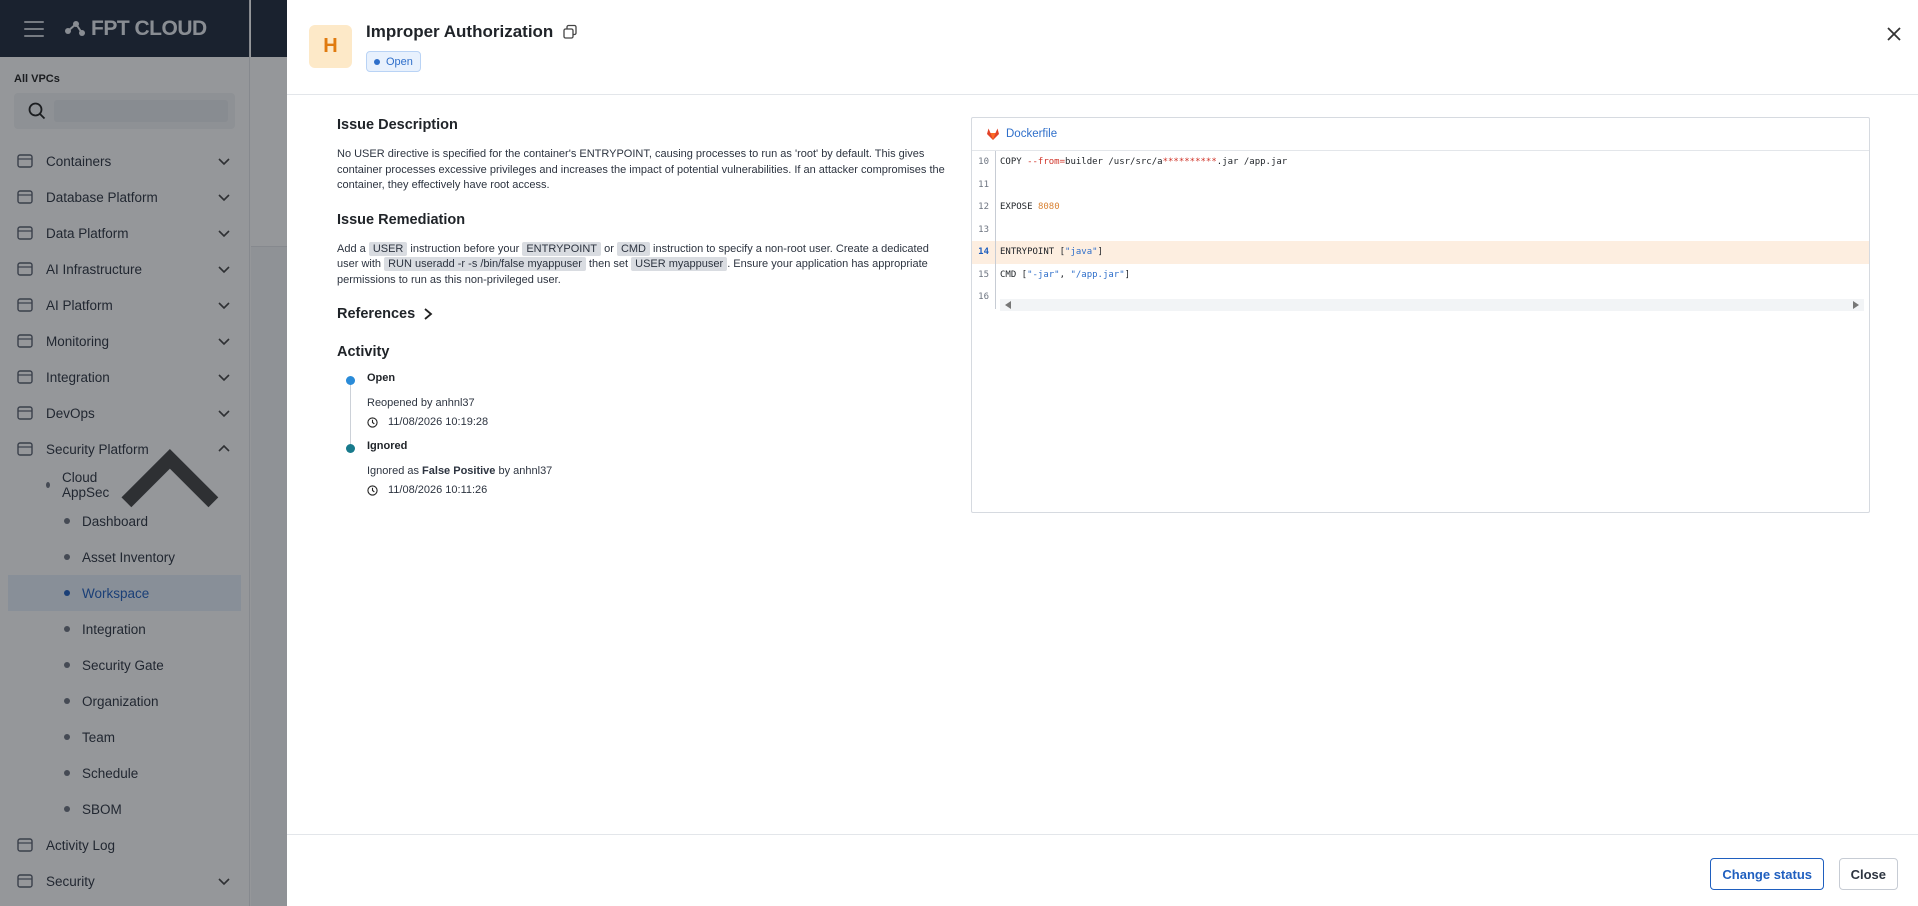 This screenshot has width=1918, height=906. I want to click on line-number: 16, so click(984, 297).